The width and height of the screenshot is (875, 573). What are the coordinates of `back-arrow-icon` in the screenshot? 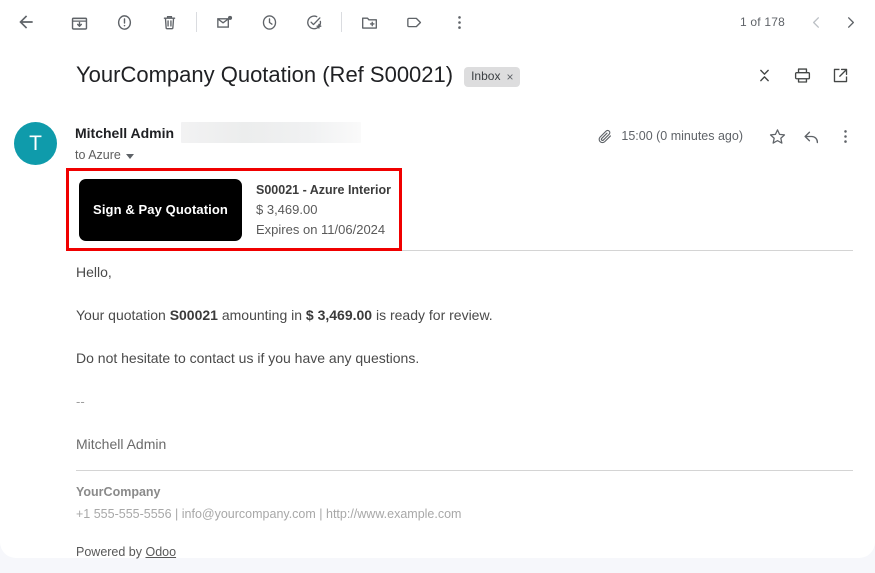 It's located at (26, 22).